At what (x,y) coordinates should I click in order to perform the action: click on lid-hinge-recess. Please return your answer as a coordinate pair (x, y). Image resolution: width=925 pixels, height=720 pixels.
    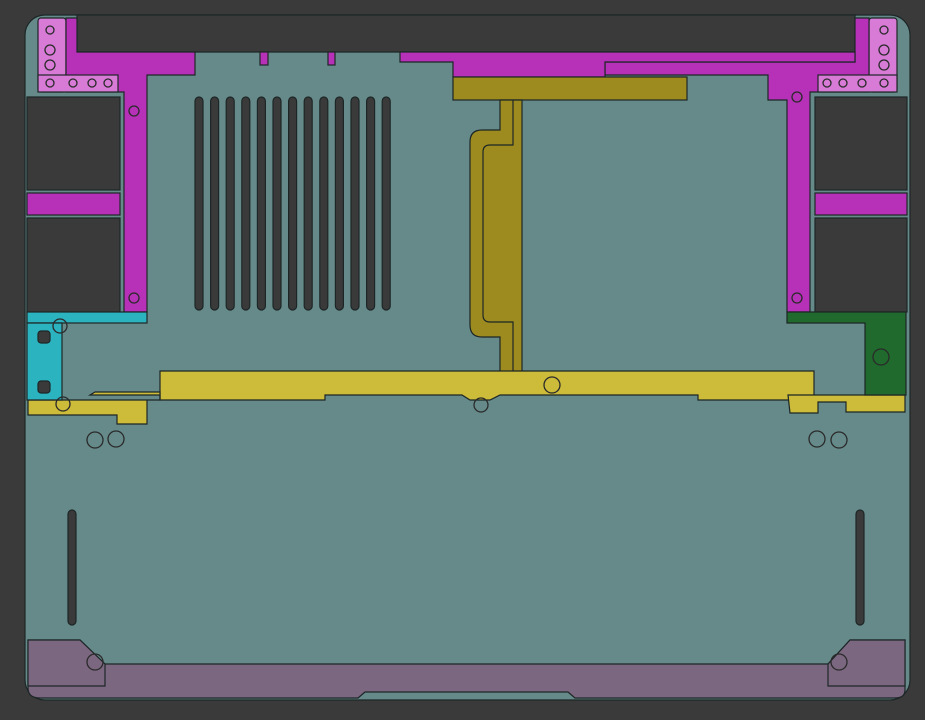
    Looking at the image, I should click on (466, 33).